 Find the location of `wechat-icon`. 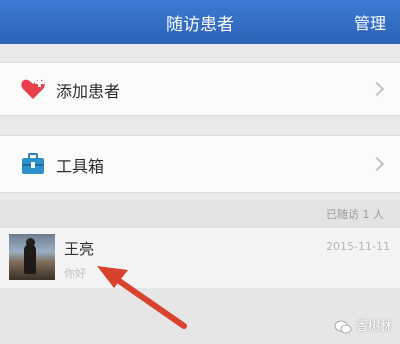

wechat-icon is located at coordinates (343, 326).